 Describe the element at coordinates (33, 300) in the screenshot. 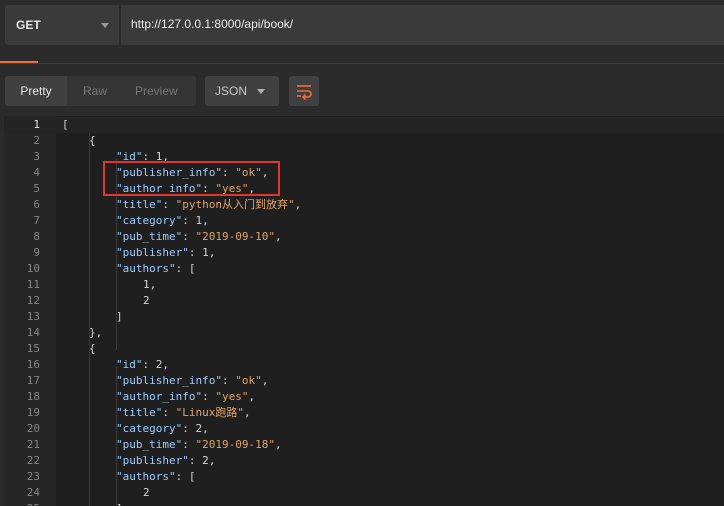

I see `line-number: 12` at that location.